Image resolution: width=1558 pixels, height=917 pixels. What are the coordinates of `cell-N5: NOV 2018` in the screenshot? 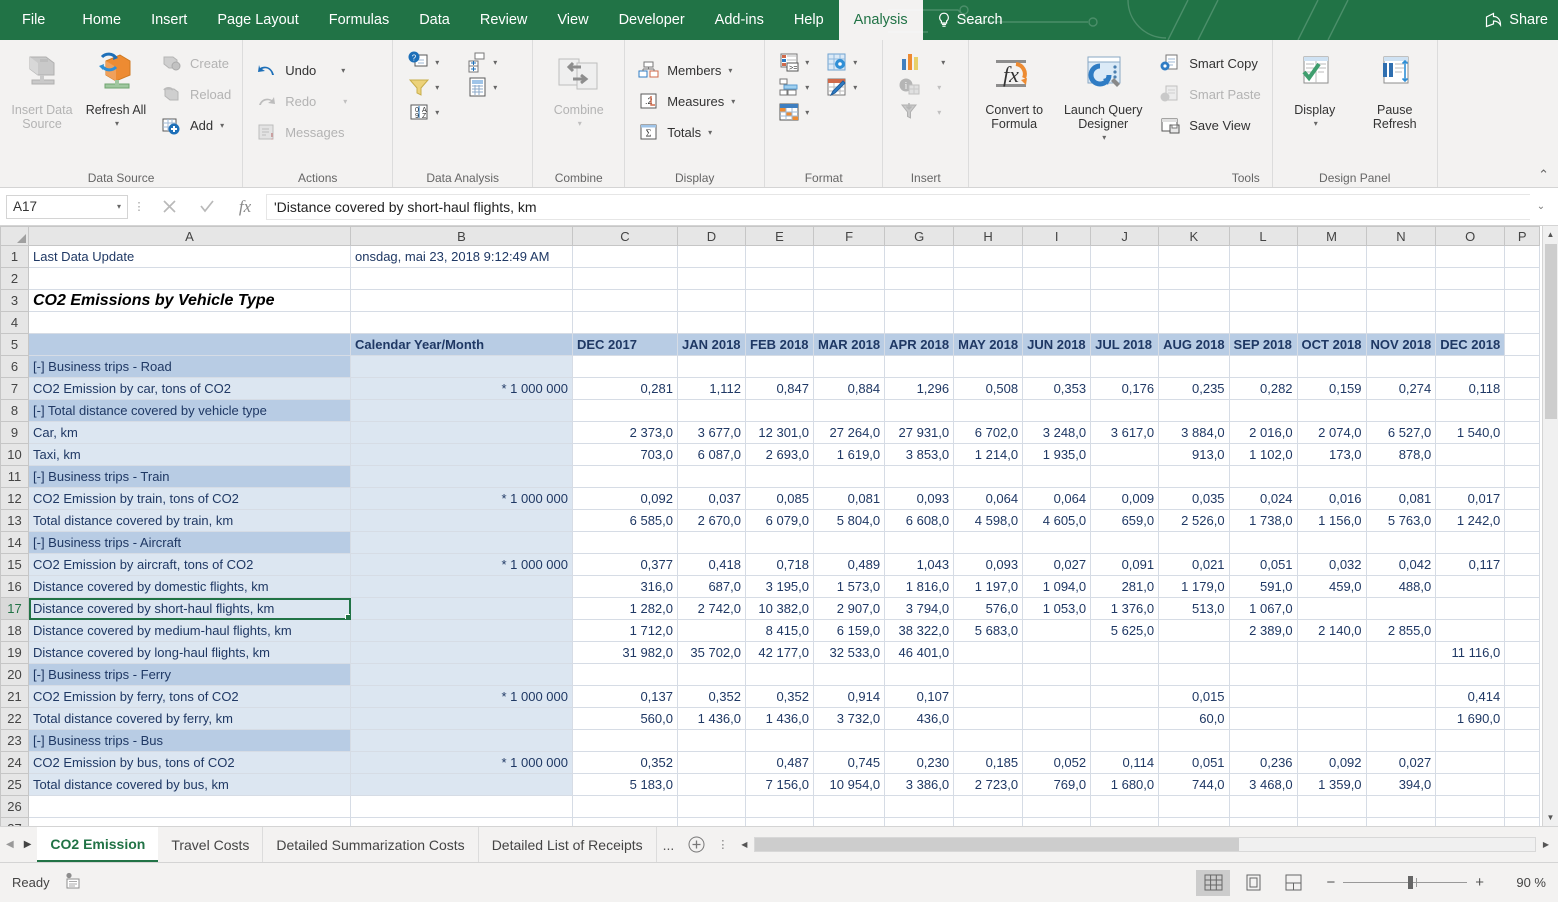 It's located at (1401, 344).